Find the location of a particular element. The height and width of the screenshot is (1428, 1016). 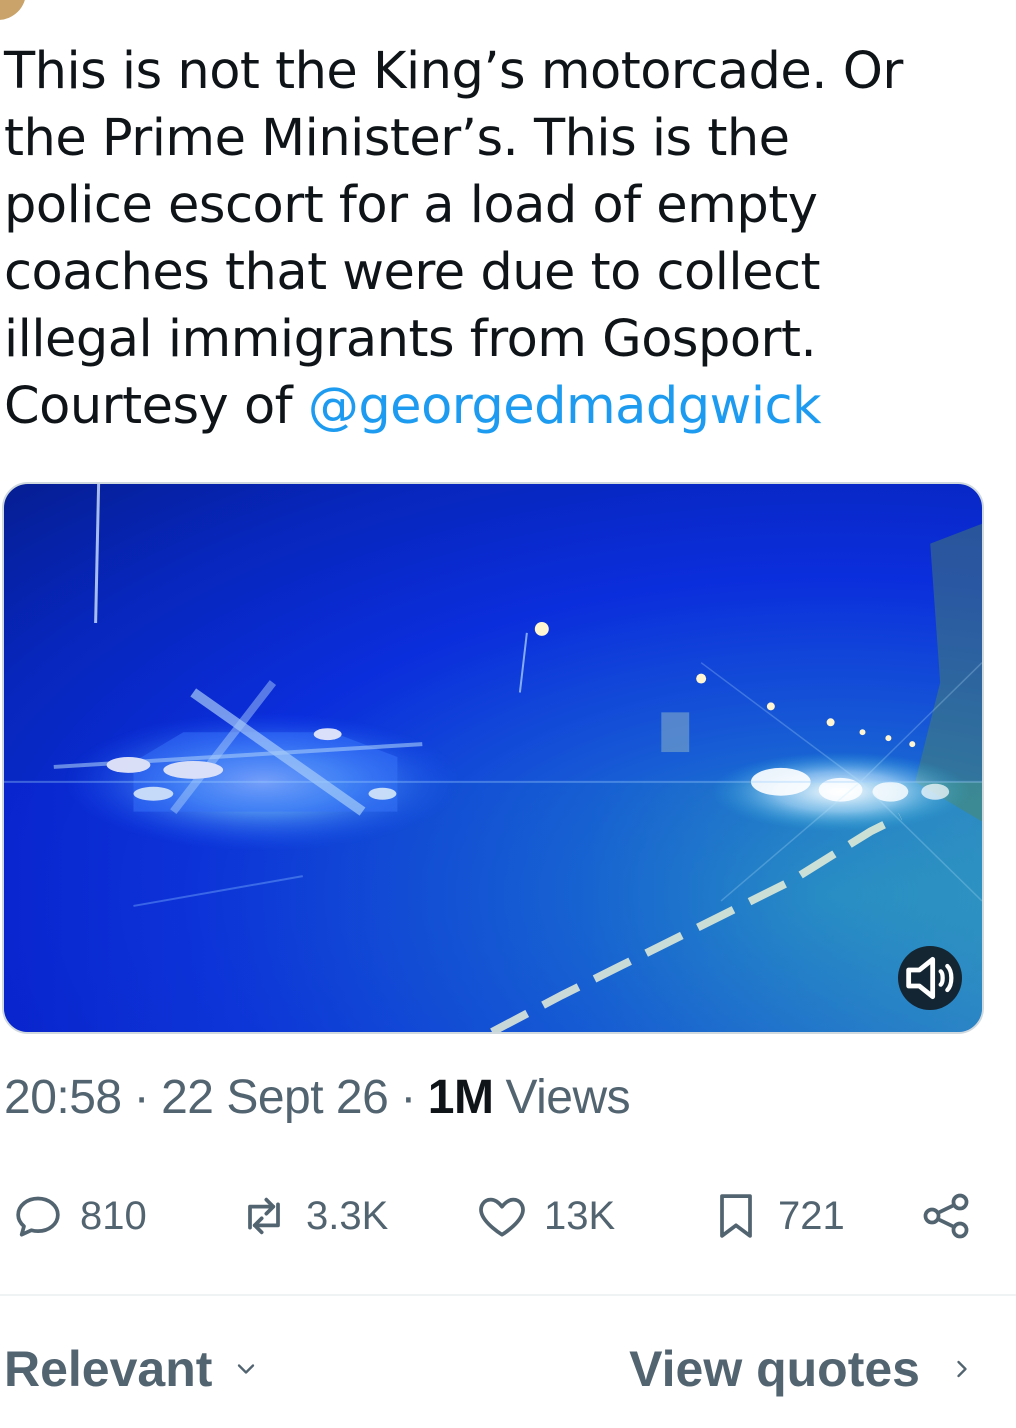

sort-label: Relevant is located at coordinates (108, 1369).